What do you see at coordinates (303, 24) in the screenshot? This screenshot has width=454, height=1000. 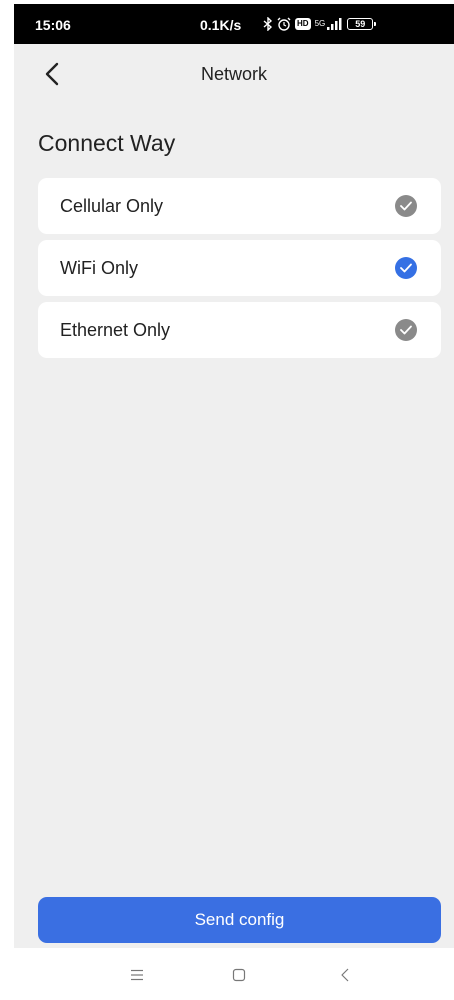 I see `hd-icon: HD` at bounding box center [303, 24].